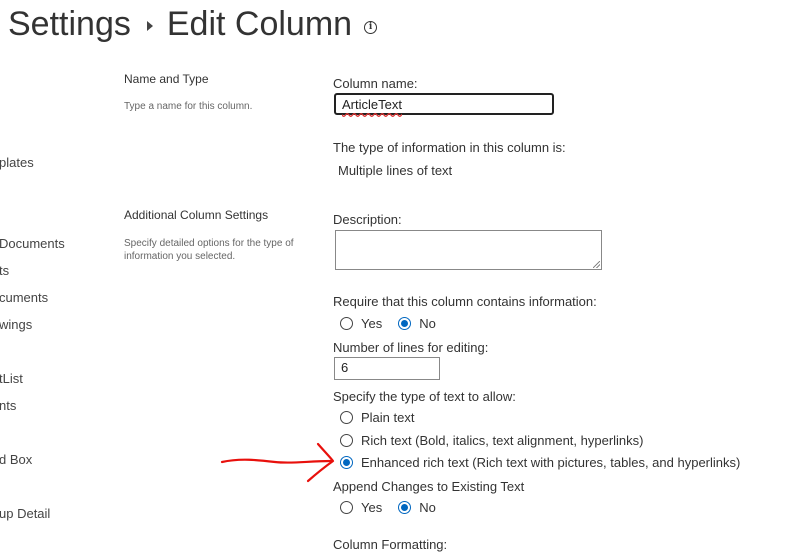 This screenshot has width=807, height=552. I want to click on text-type-rich-radio, so click(346, 440).